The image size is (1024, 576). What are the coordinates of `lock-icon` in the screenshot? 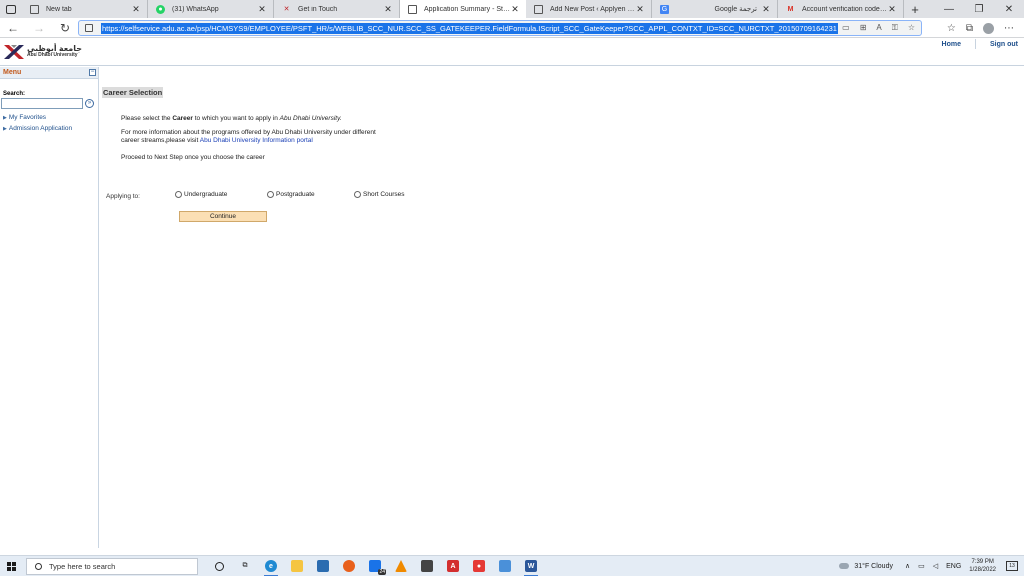 It's located at (89, 28).